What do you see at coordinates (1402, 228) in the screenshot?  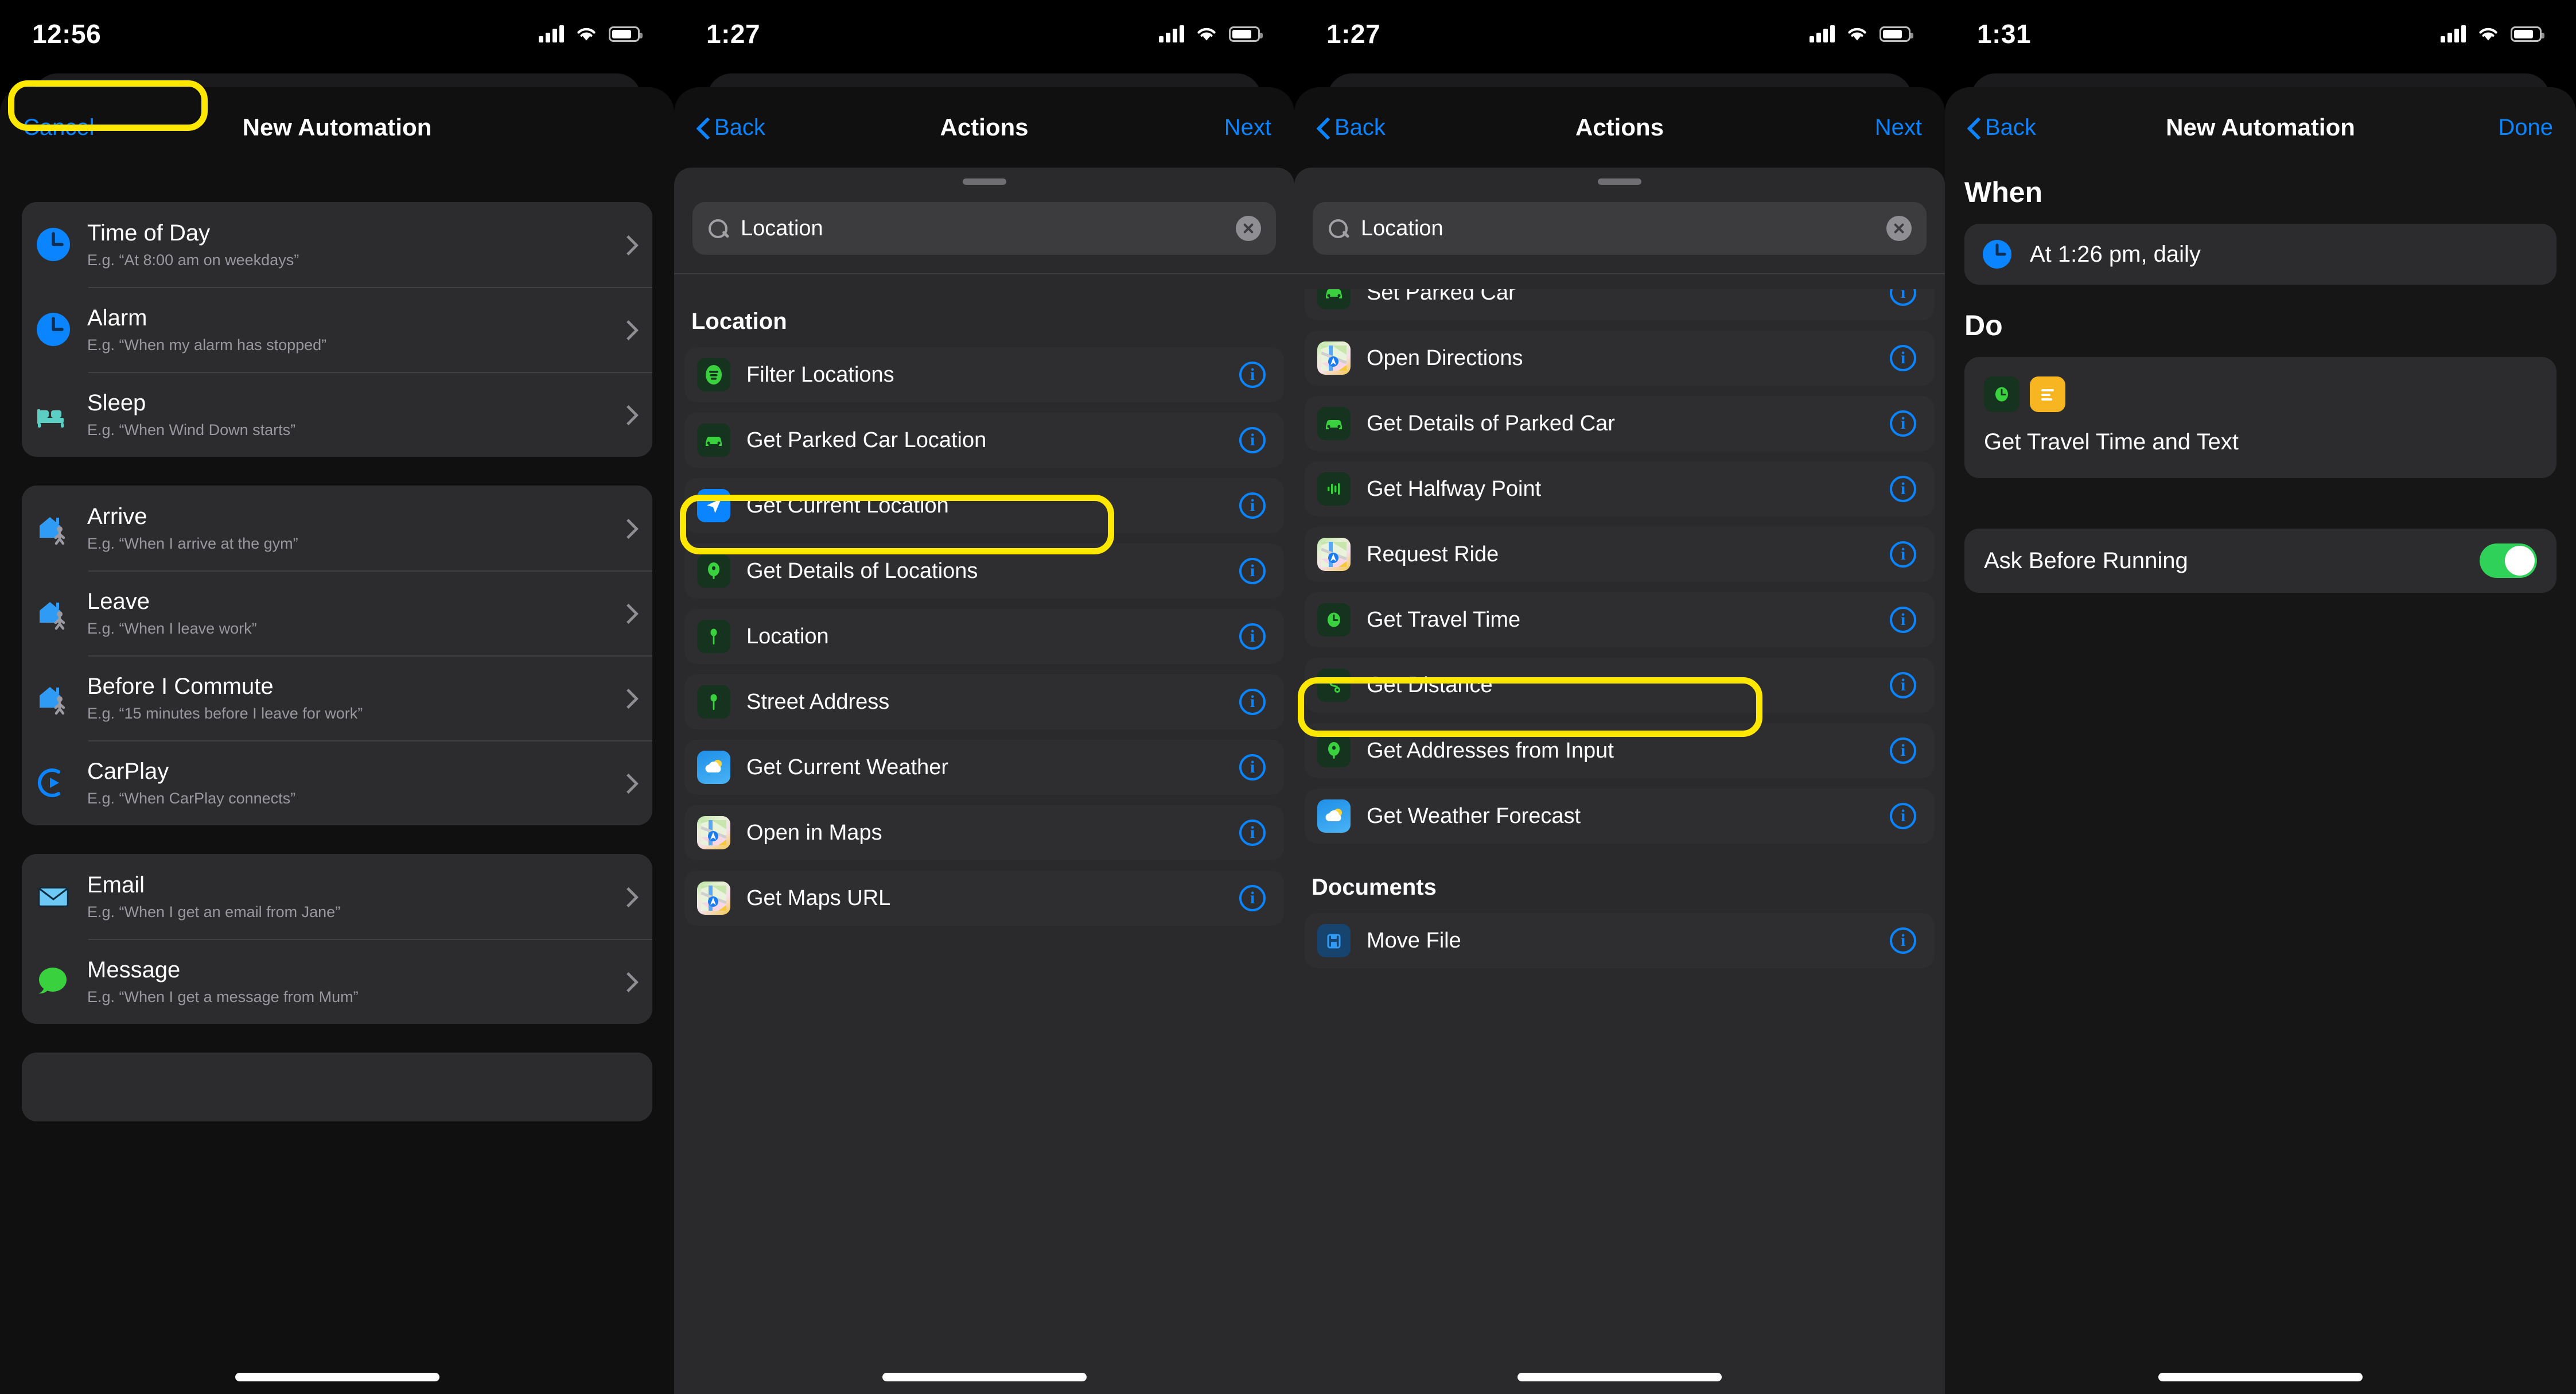 I see `search-value: Location` at bounding box center [1402, 228].